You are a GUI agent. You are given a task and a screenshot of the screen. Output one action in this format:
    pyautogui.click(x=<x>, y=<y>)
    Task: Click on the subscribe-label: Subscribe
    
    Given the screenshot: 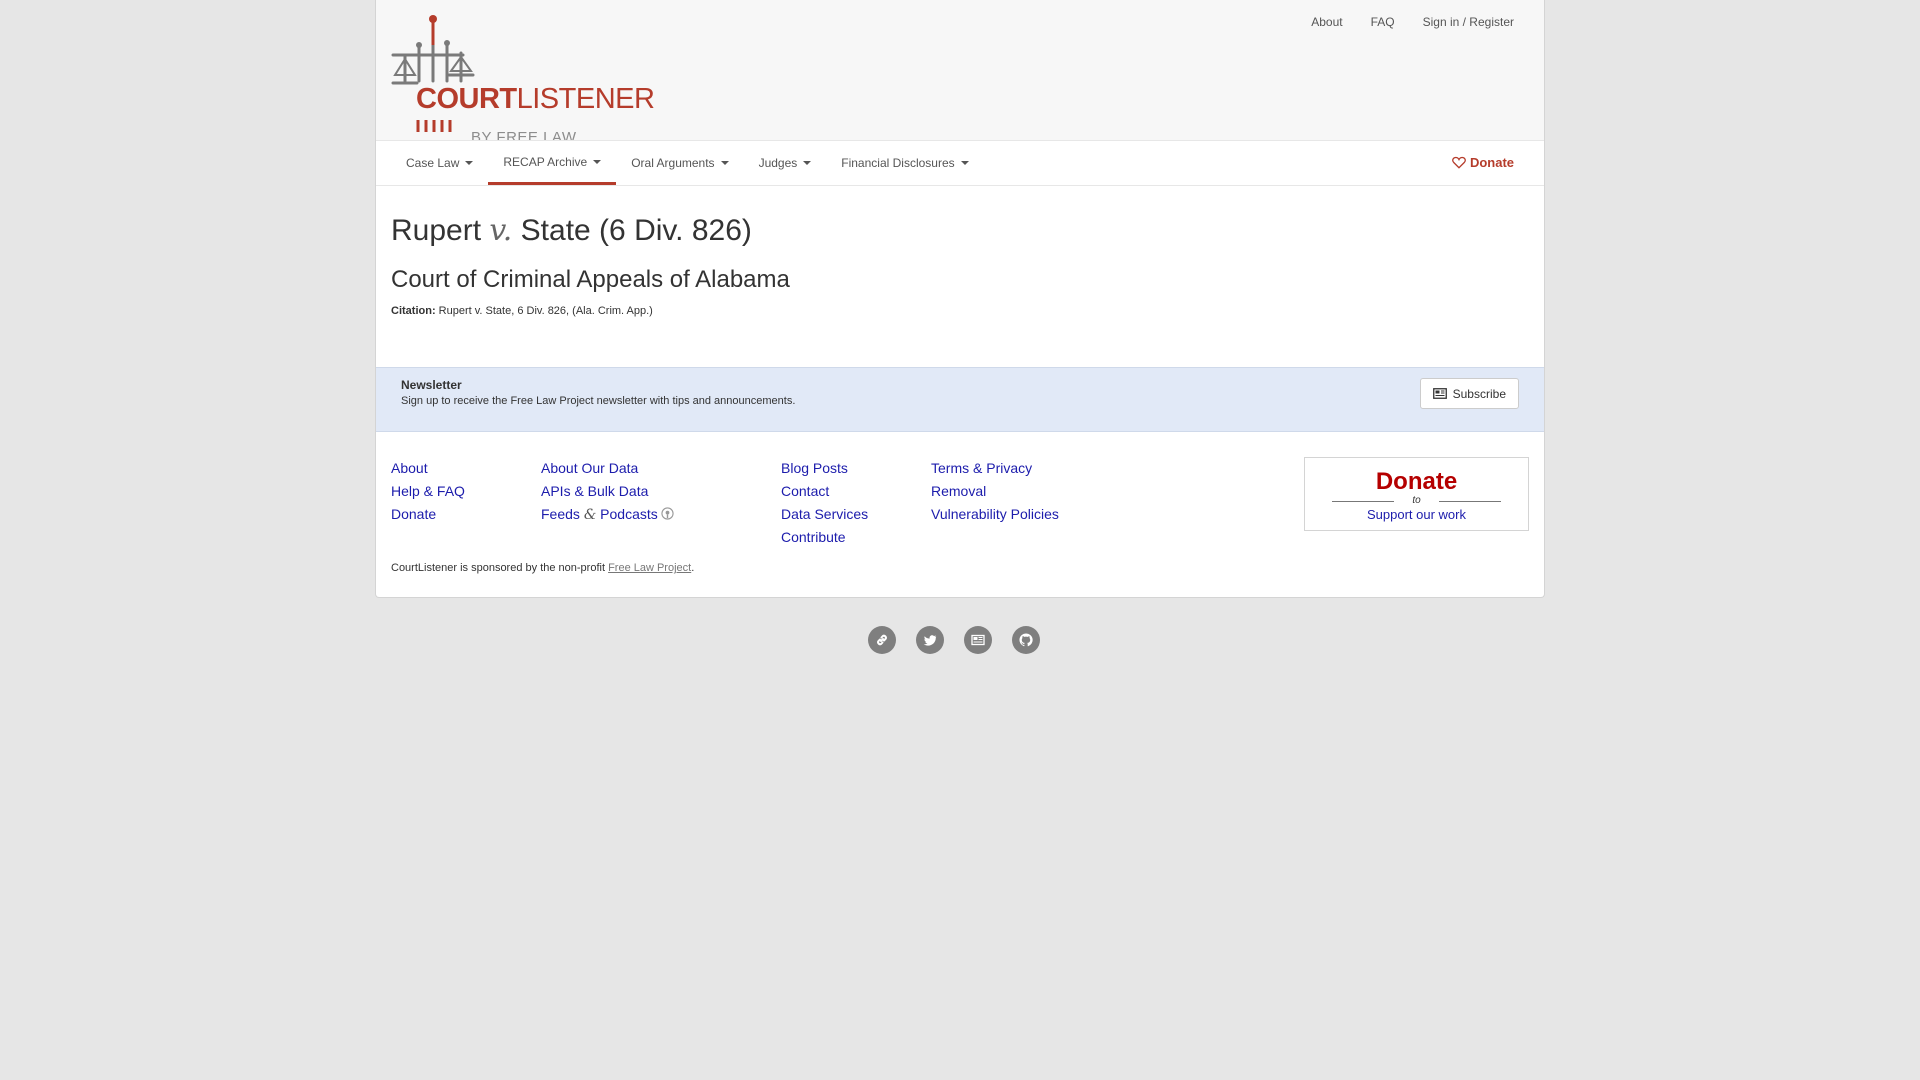 What is the action you would take?
    pyautogui.click(x=1479, y=393)
    